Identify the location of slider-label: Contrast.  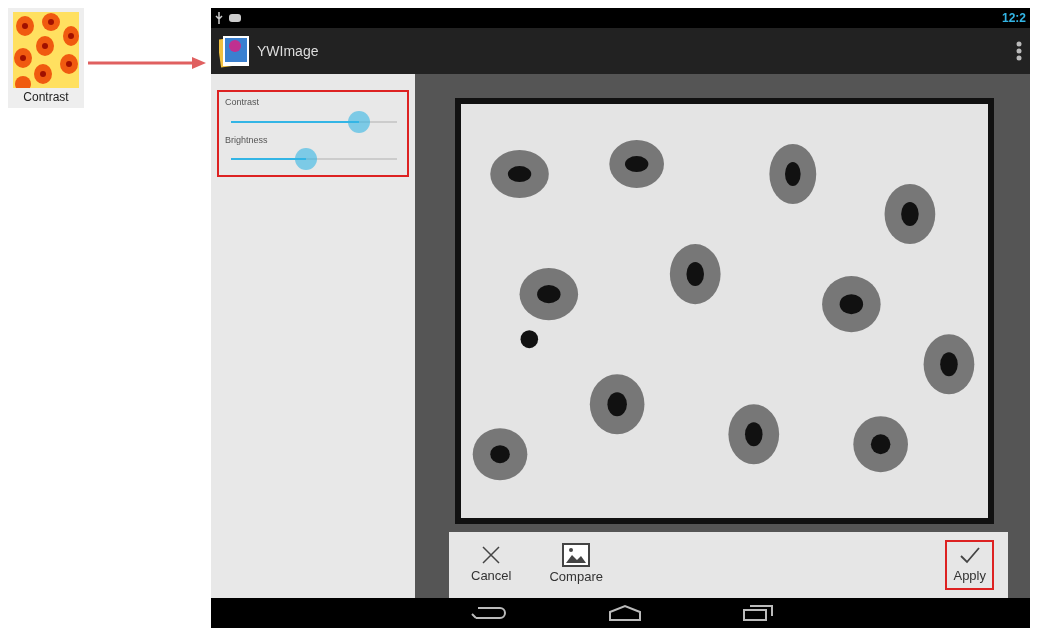
(242, 102).